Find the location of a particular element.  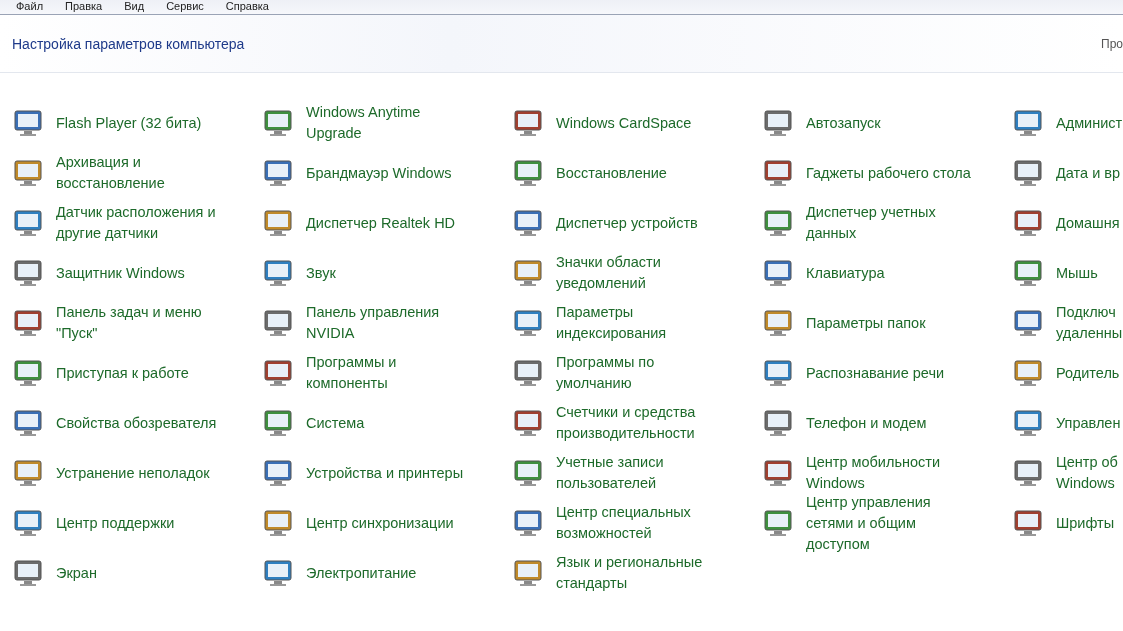

control-panel-link: Центр поддержки is located at coordinates (115, 523).